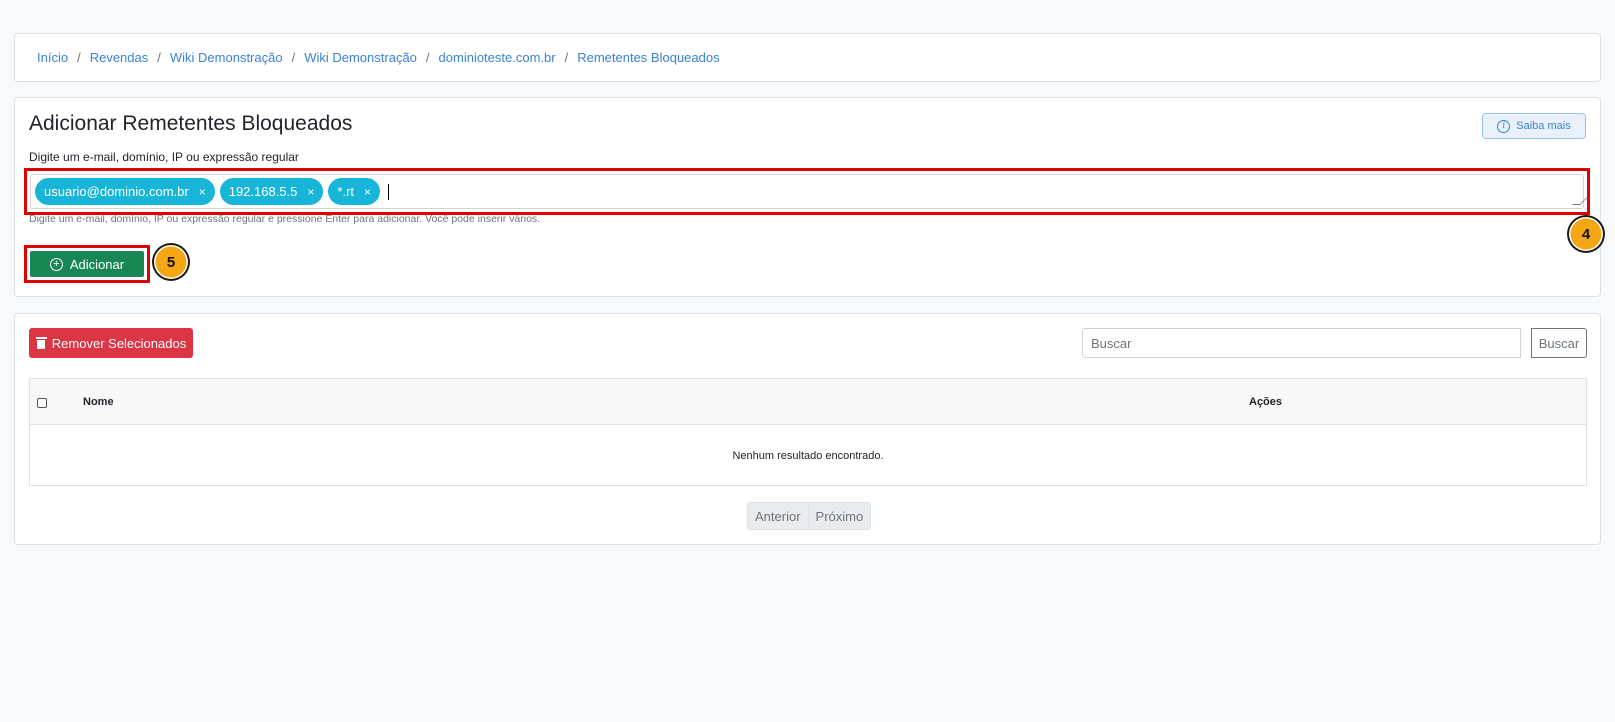  What do you see at coordinates (41, 343) in the screenshot?
I see `trash-icon` at bounding box center [41, 343].